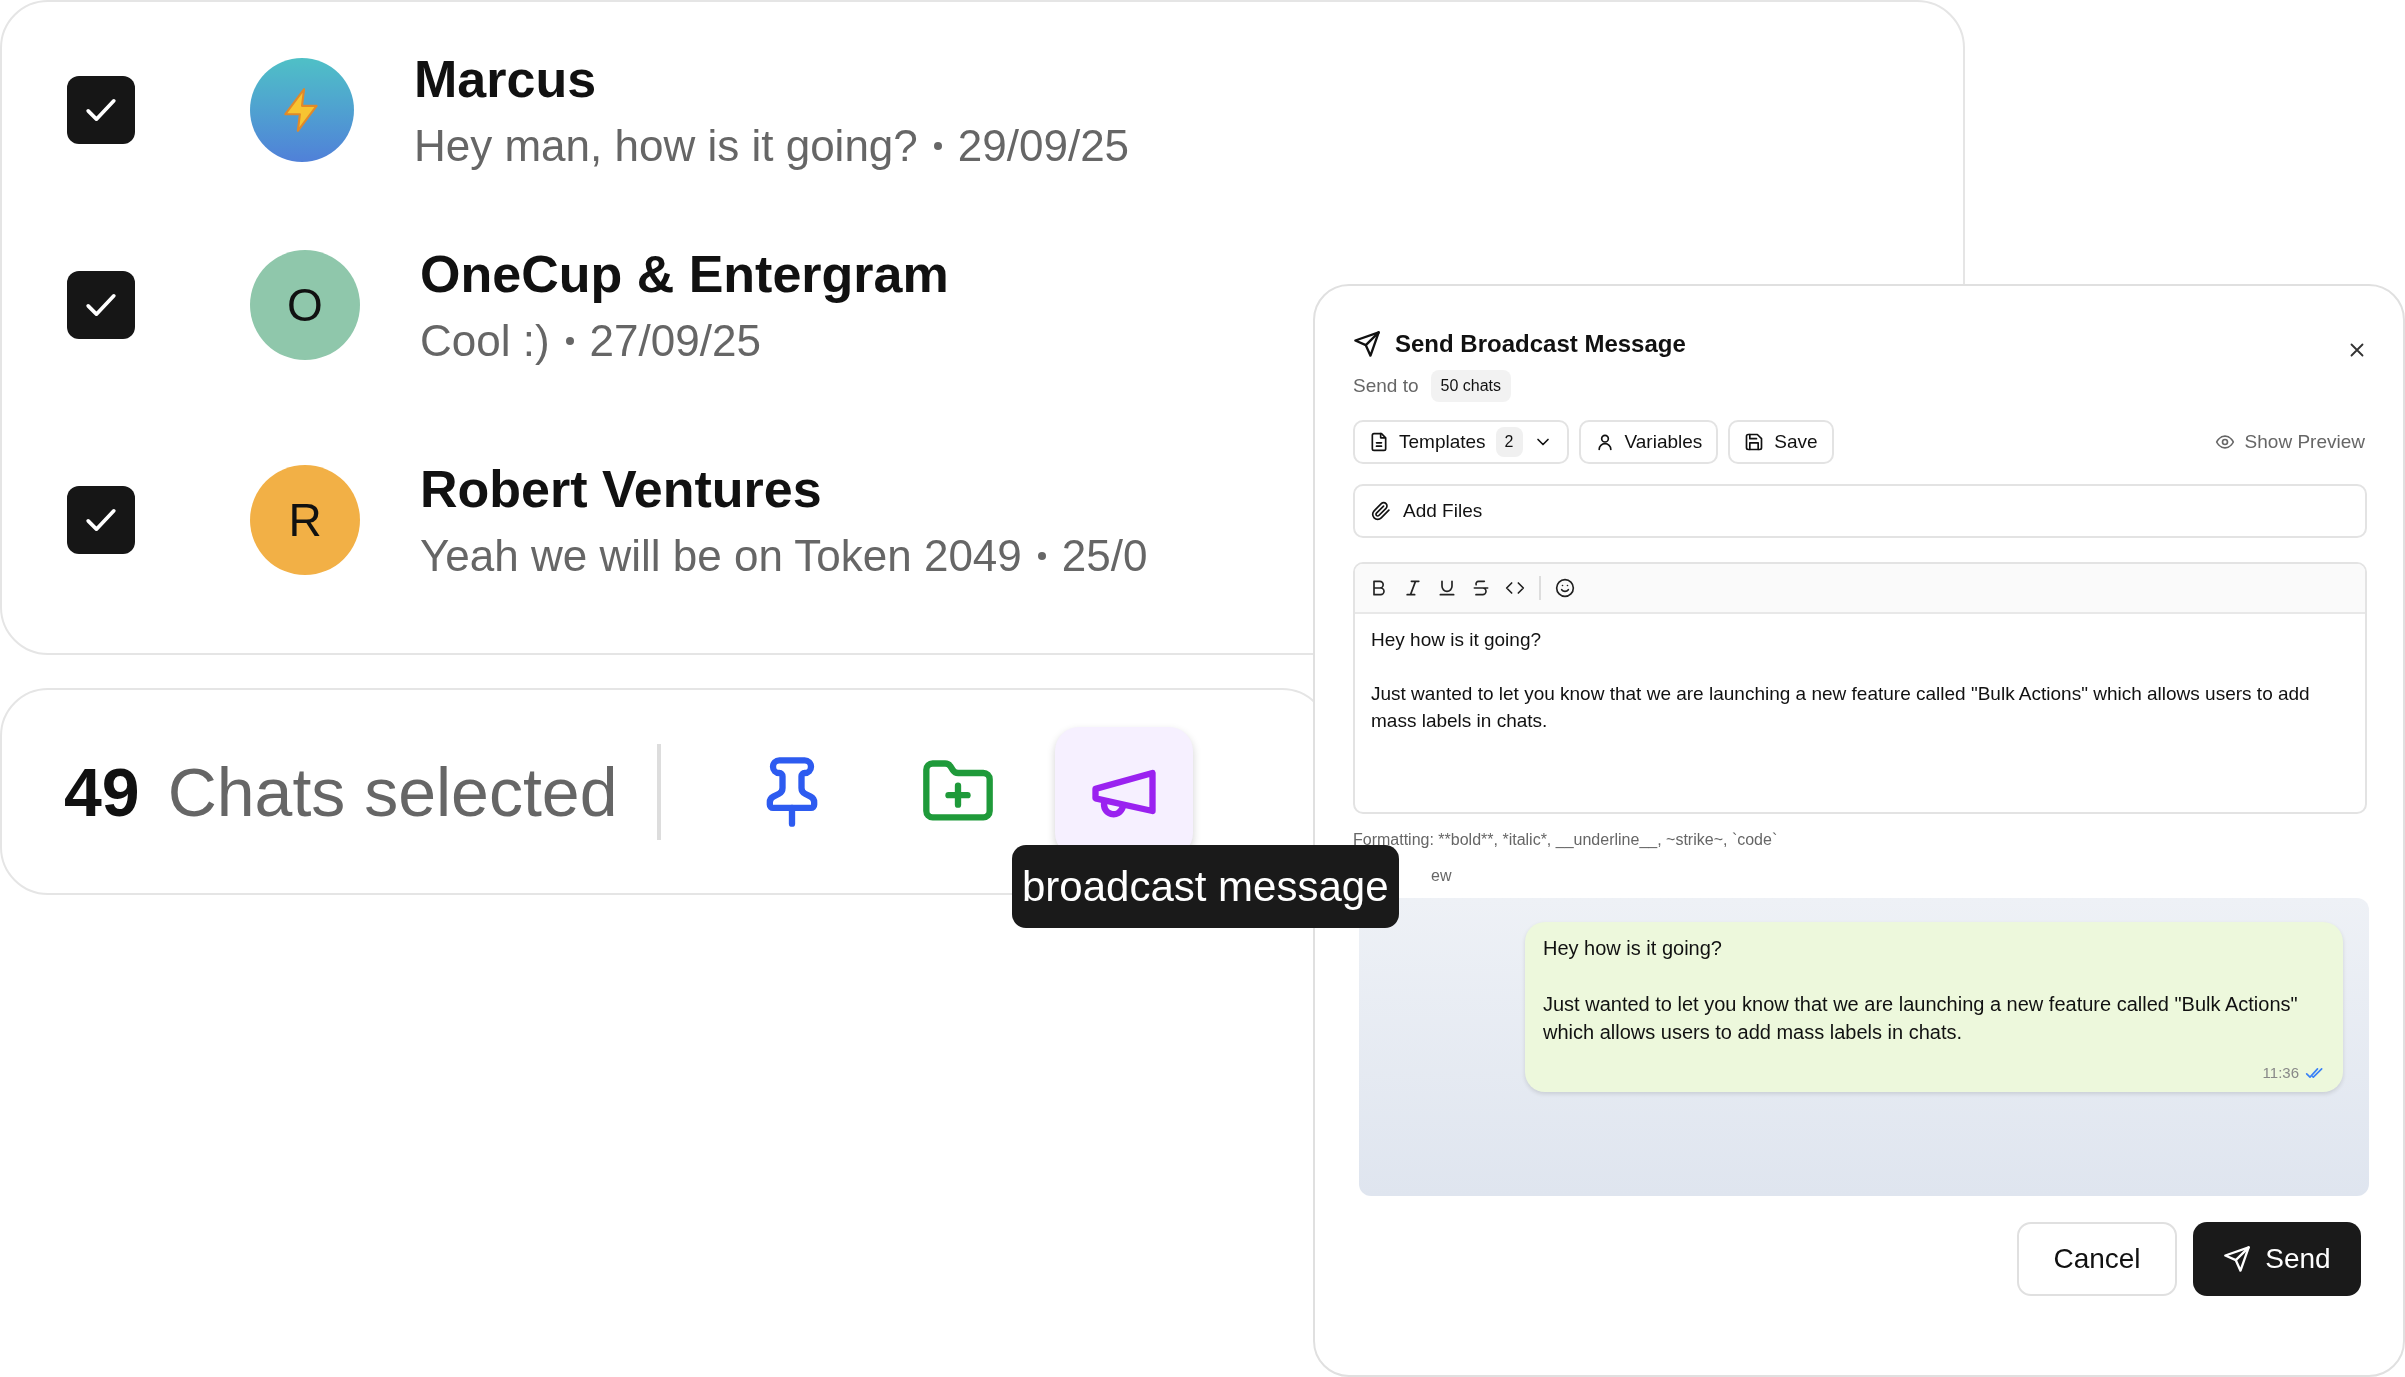 Image resolution: width=2405 pixels, height=1377 pixels. I want to click on contact-name: Robert Ventures, so click(621, 489).